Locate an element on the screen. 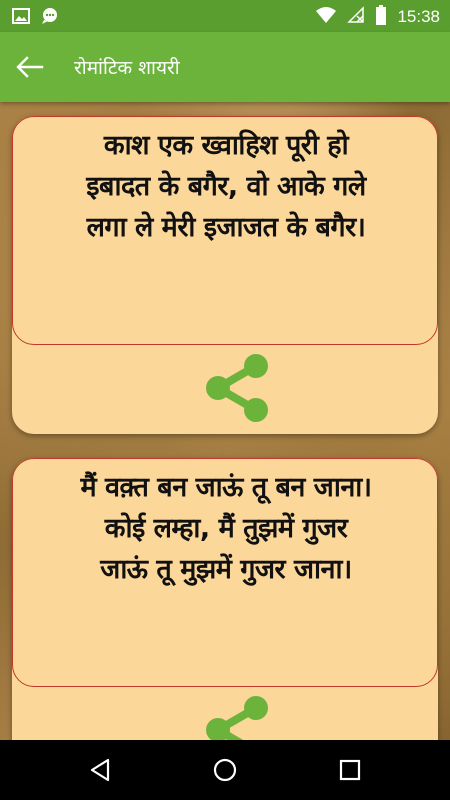  no-signal-icon is located at coordinates (356, 17).